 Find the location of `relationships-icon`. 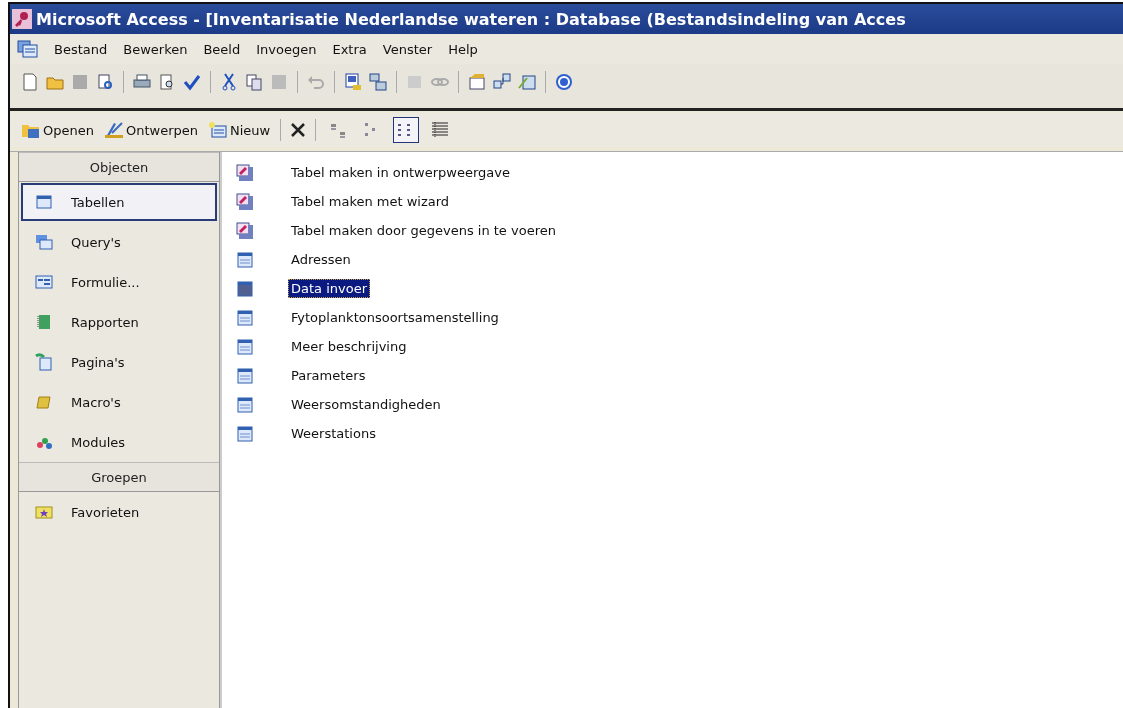

relationships-icon is located at coordinates (502, 82).